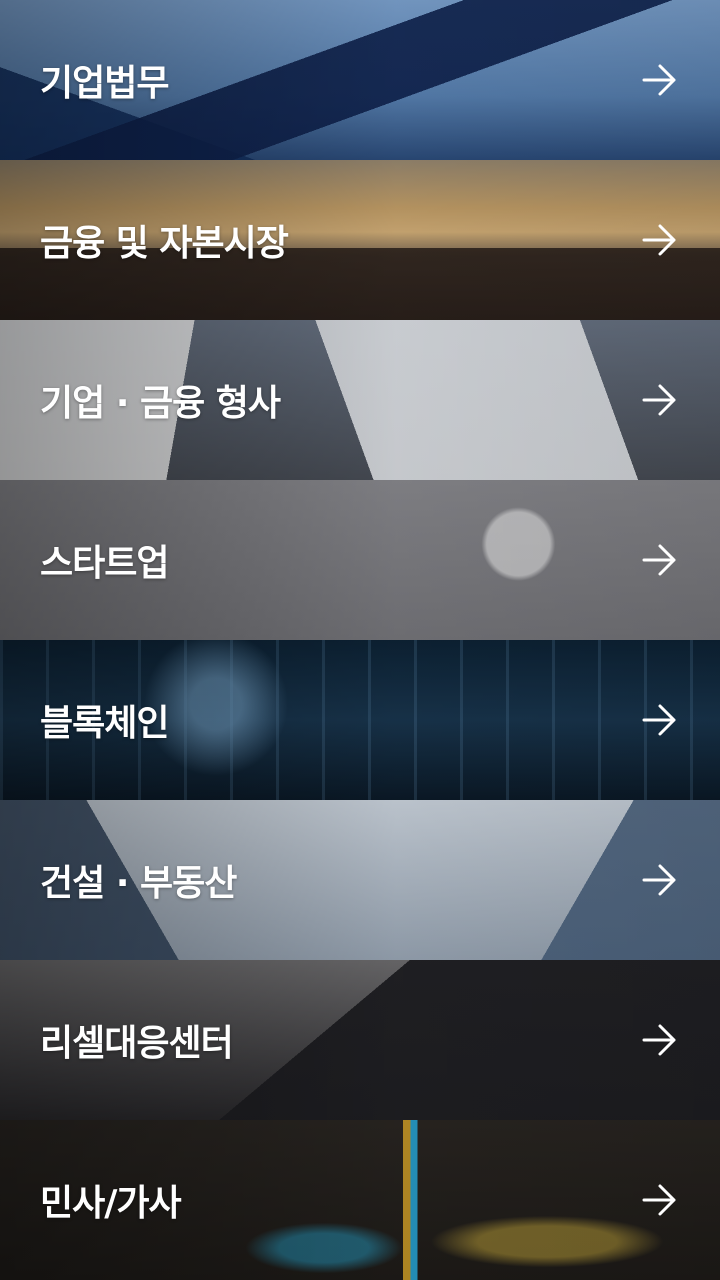 This screenshot has width=720, height=1280. I want to click on practice-area-label: 블록체인, so click(104, 723).